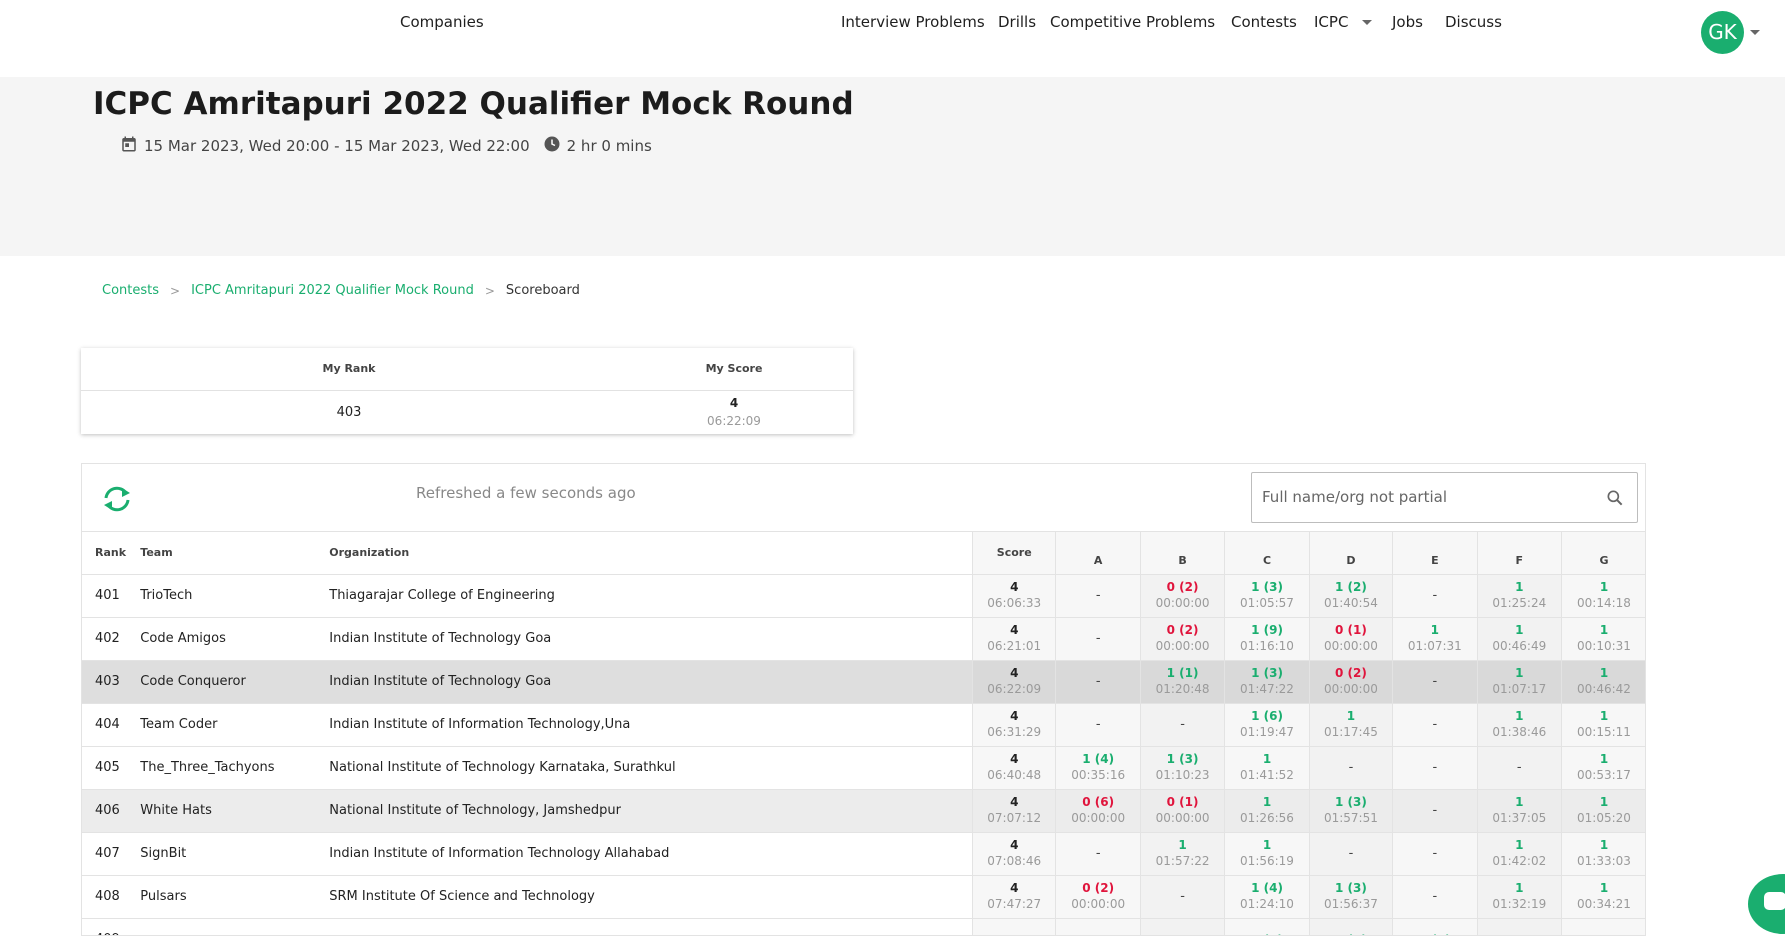  I want to click on cell-problem-c: 1 (4) 01:24:10, so click(1267, 897).